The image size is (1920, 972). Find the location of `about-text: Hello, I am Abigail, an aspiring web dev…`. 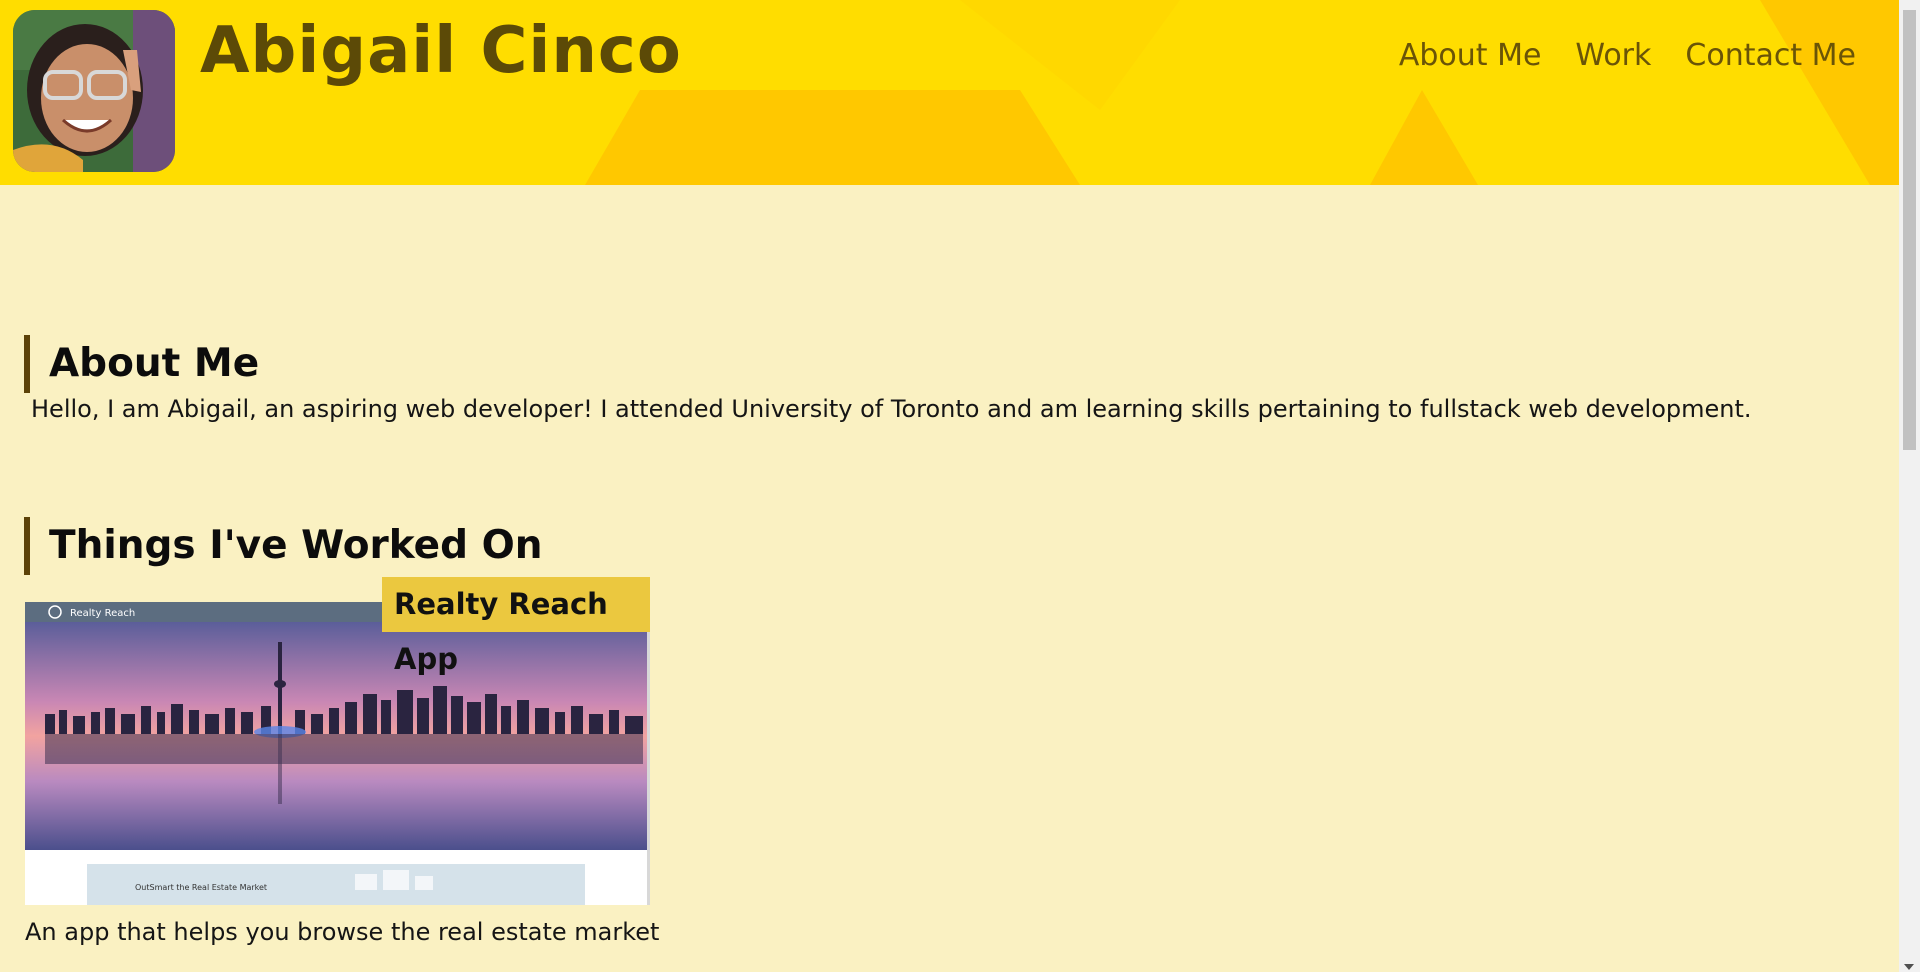

about-text: Hello, I am Abigail, an aspiring web dev… is located at coordinates (891, 409).